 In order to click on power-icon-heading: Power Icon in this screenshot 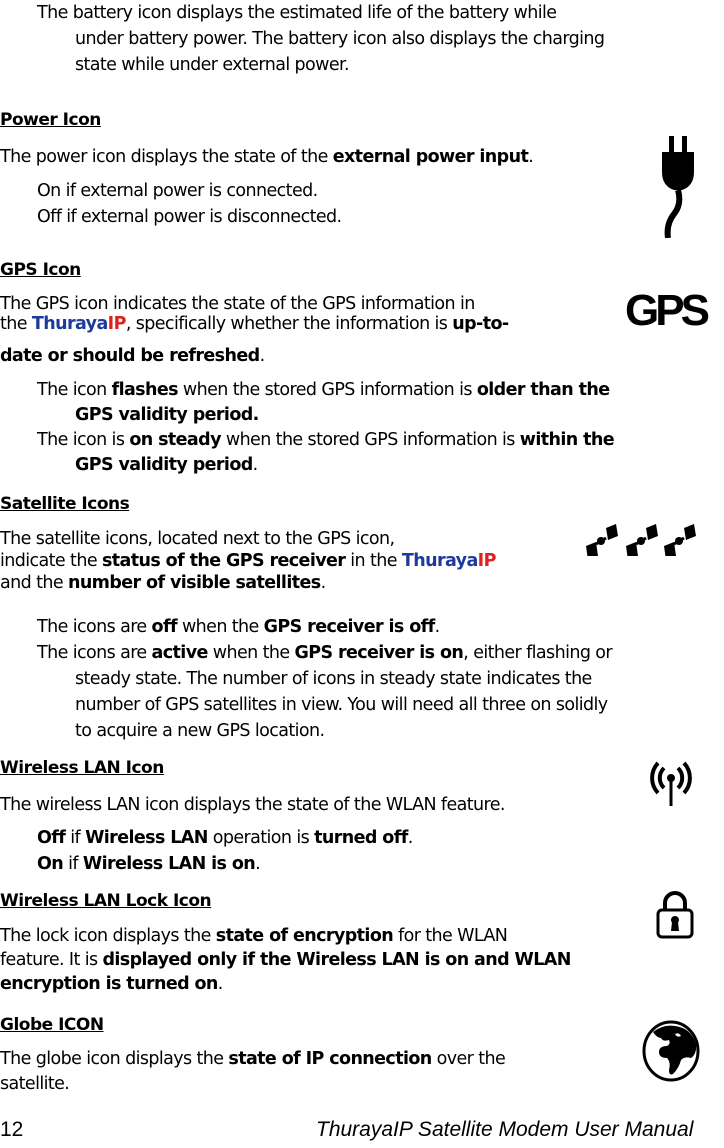, I will do `click(50, 120)`.